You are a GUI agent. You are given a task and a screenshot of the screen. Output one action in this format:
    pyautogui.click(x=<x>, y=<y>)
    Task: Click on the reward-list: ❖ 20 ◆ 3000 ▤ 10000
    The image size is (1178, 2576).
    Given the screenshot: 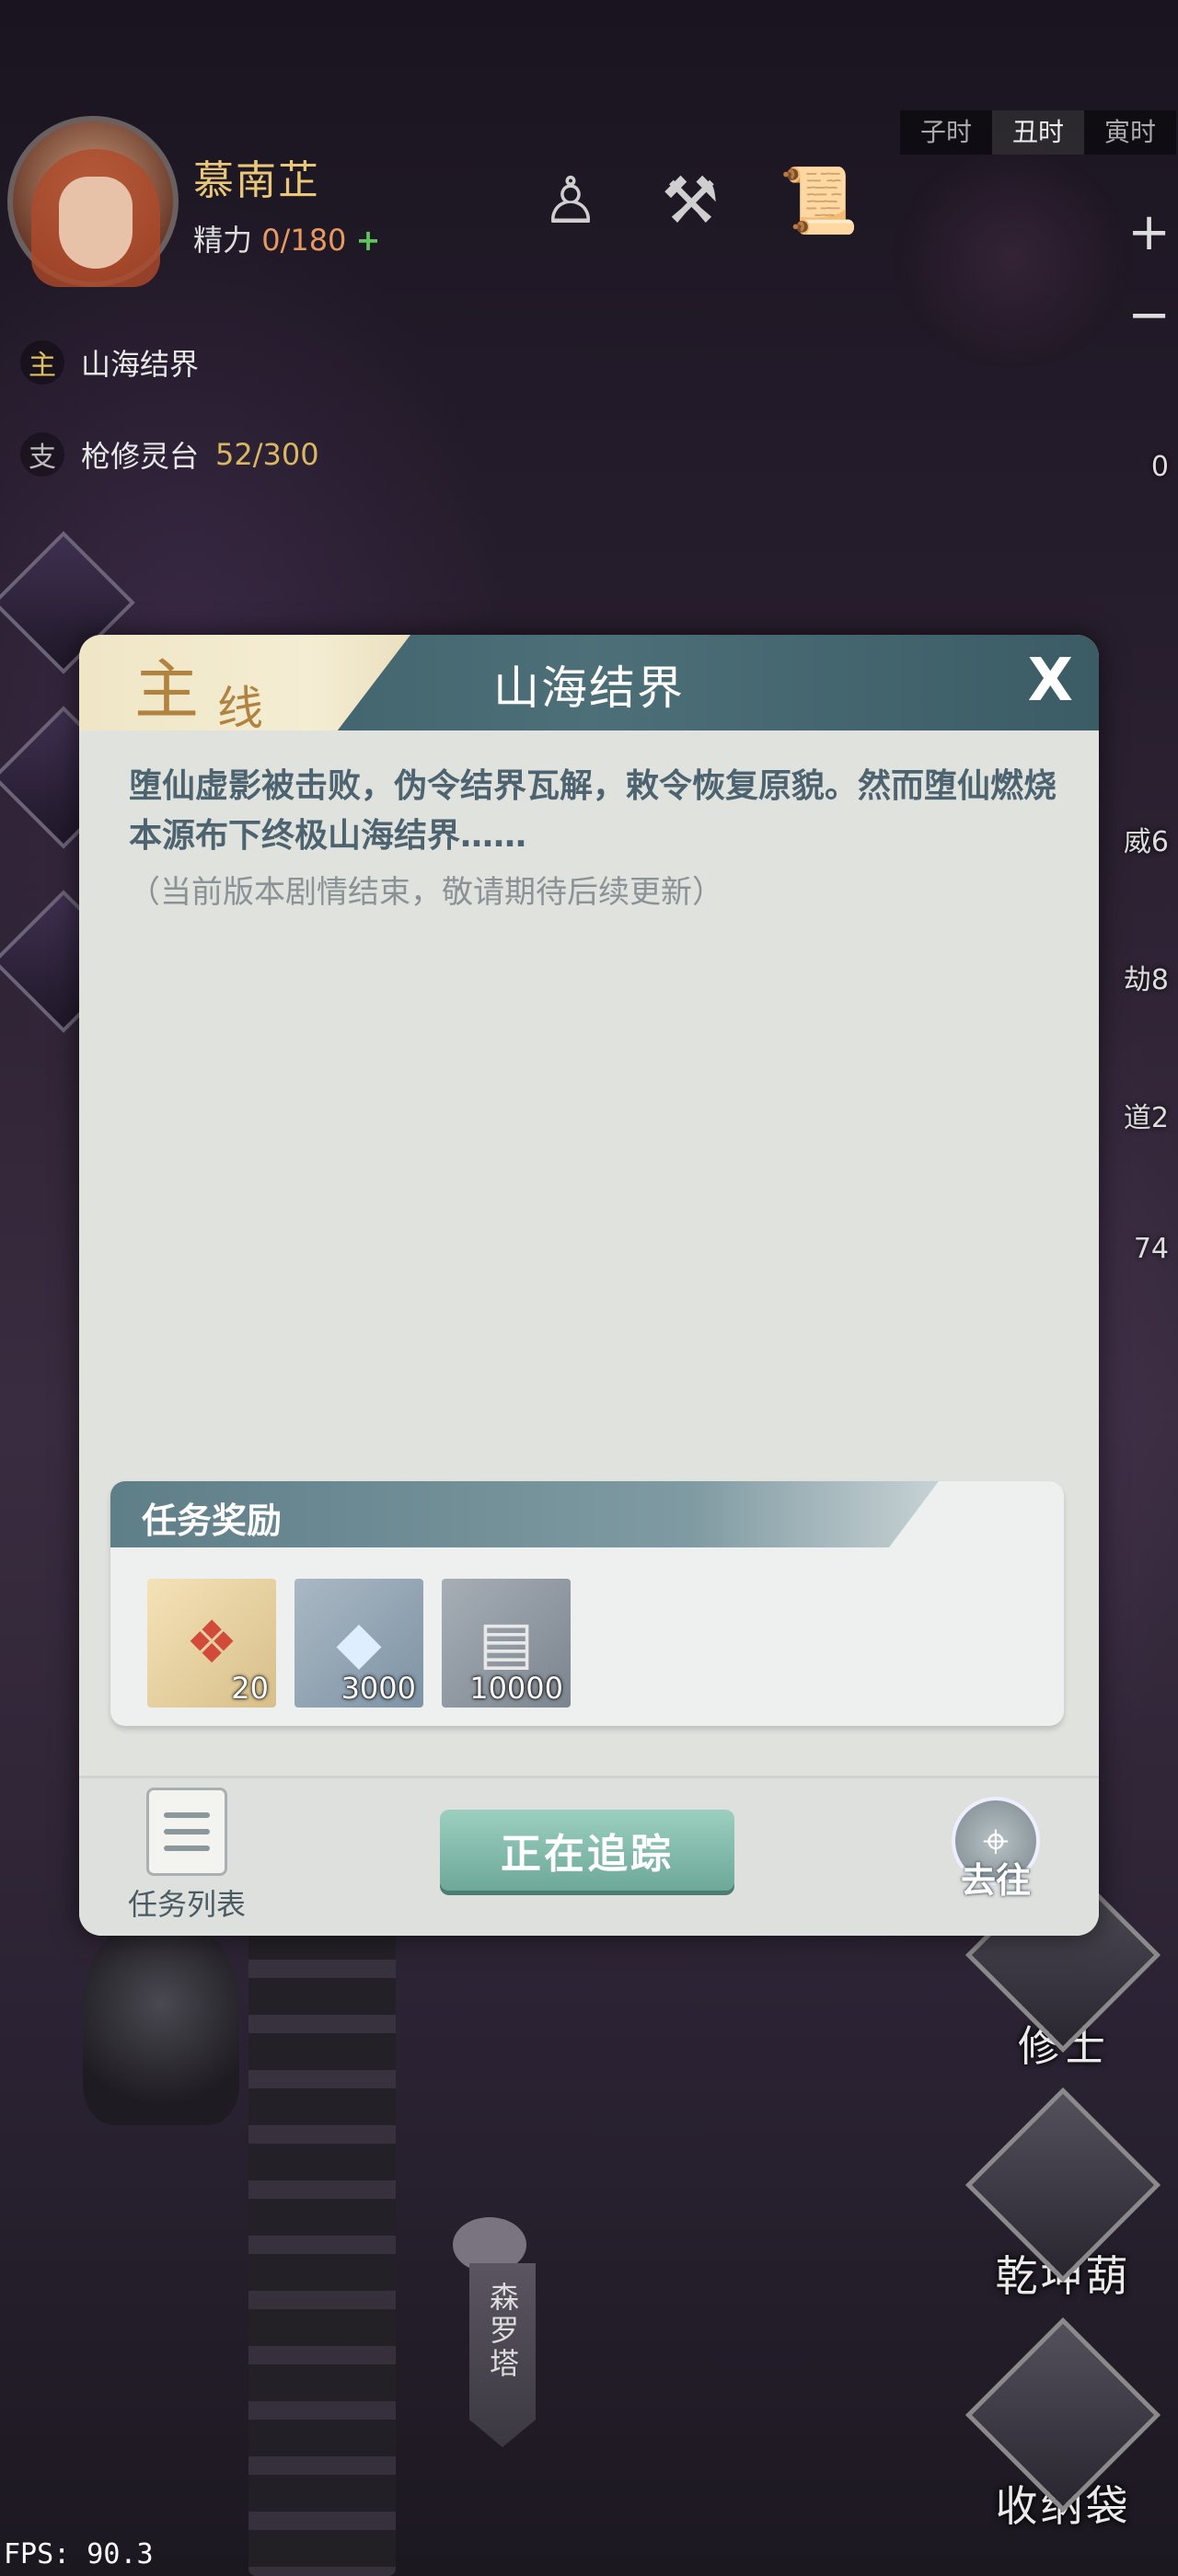 What is the action you would take?
    pyautogui.click(x=359, y=1643)
    